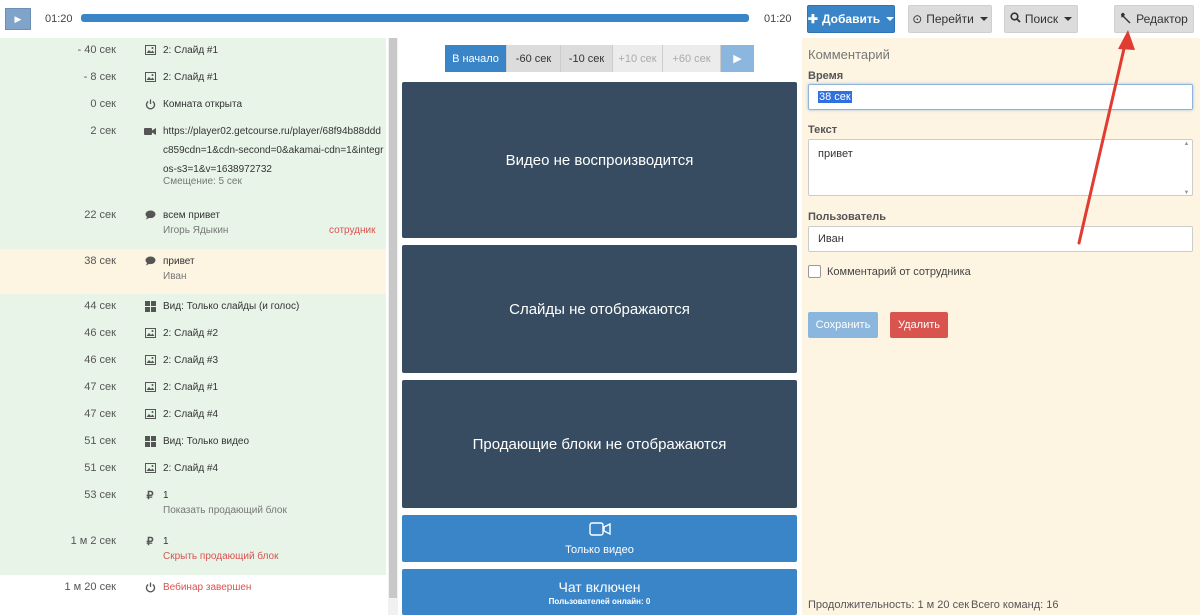 This screenshot has width=1200, height=615. Describe the element at coordinates (207, 587) in the screenshot. I see `event-text: Вебинар завершен` at that location.